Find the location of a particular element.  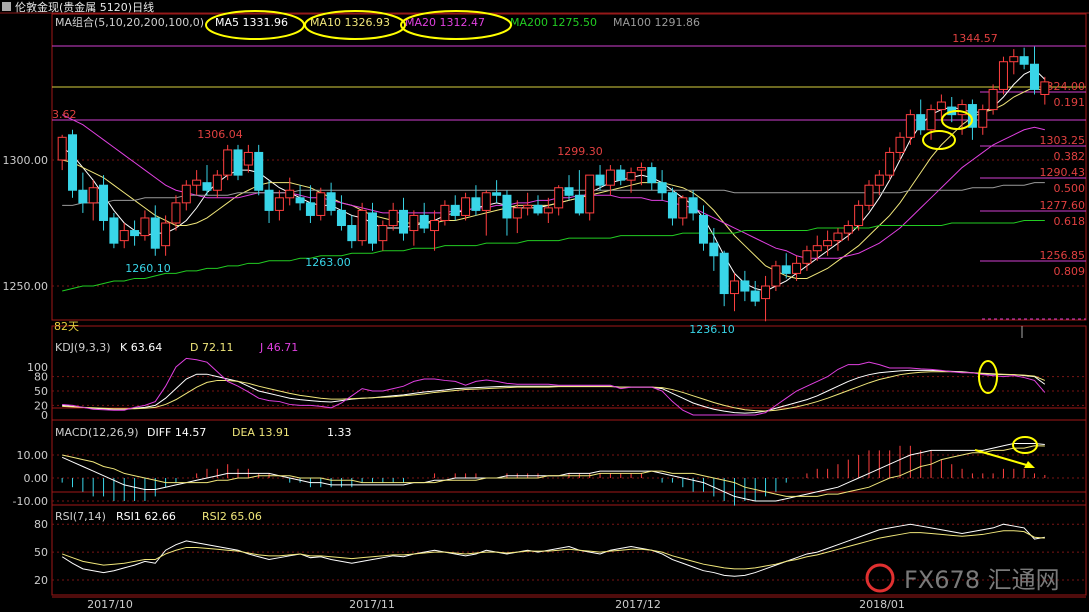

ma-legend-item: MA20 1312.47 is located at coordinates (445, 22).